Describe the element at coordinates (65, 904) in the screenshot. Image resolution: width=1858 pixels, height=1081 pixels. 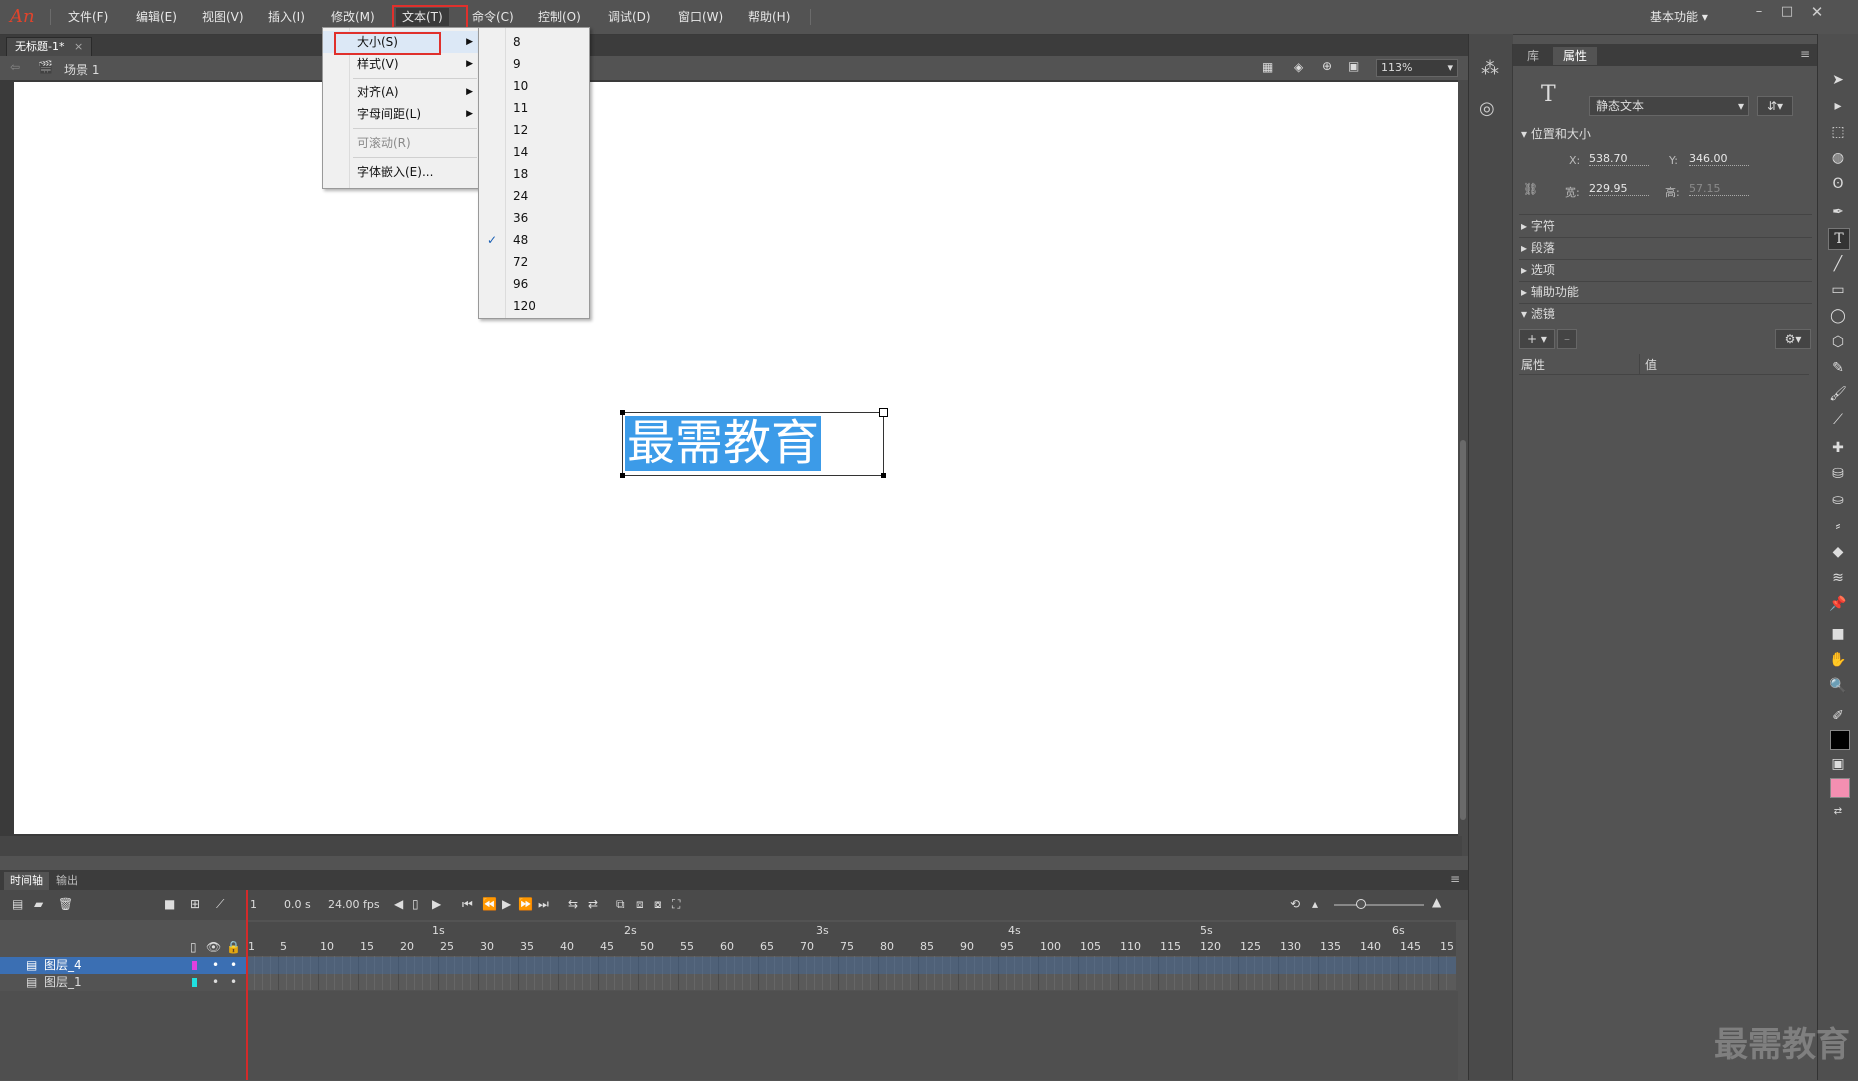
I see `delete-layer-icon: 🗑` at that location.